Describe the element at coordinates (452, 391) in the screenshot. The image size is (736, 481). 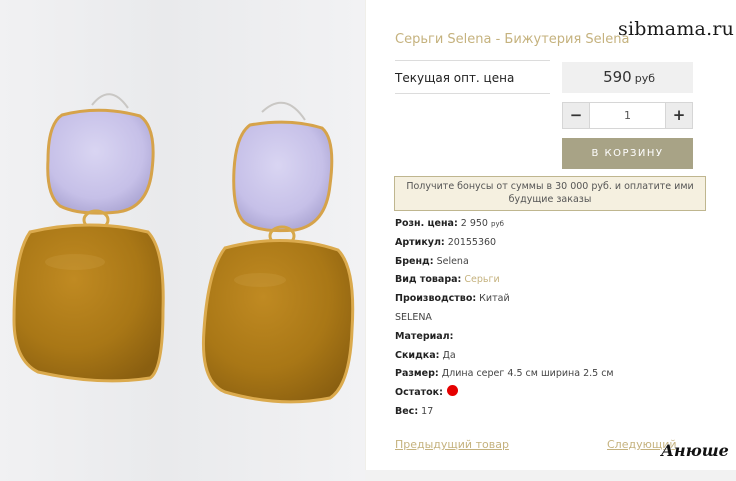
I see `stock-indicator-icon` at that location.